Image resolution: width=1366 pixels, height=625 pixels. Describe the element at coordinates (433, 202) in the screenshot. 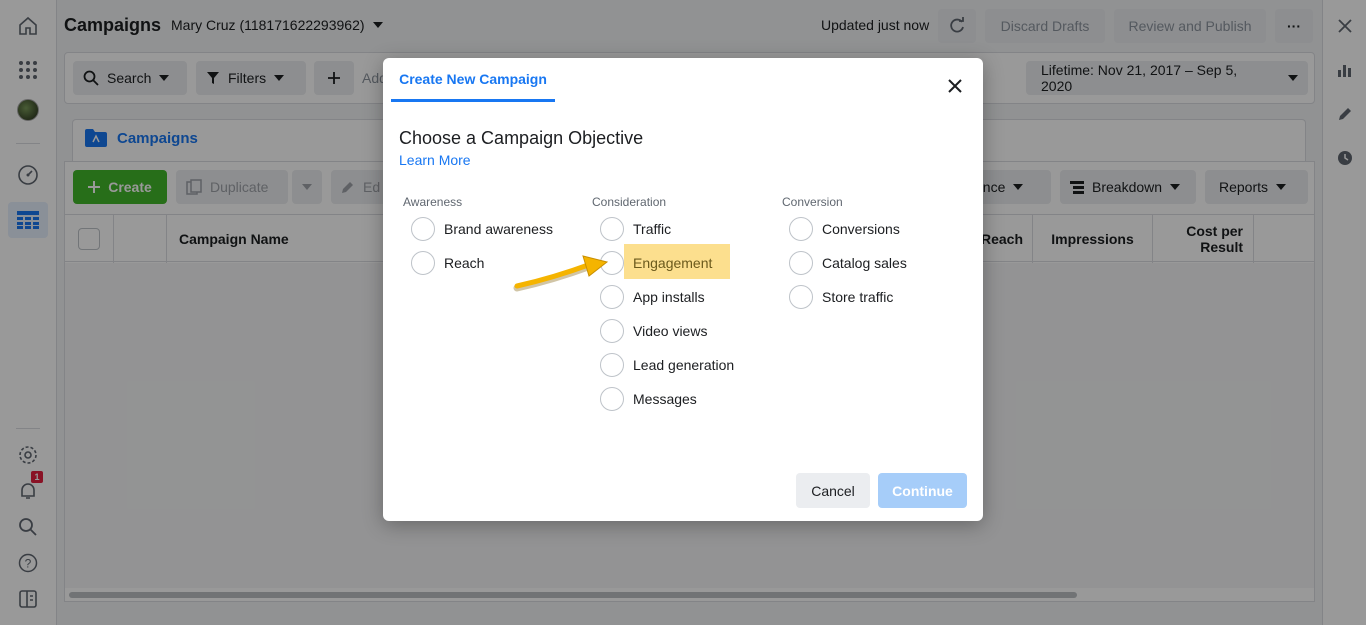

I see `group-label-awareness: Awareness` at that location.